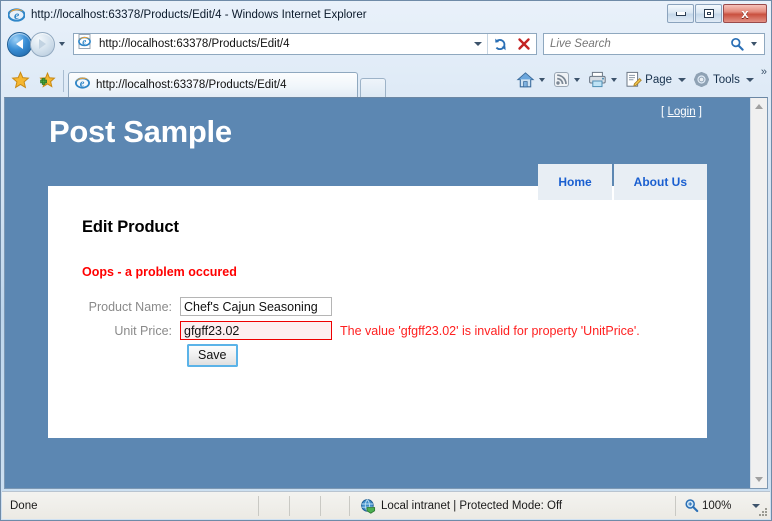  I want to click on nav-link-home: Home, so click(574, 182).